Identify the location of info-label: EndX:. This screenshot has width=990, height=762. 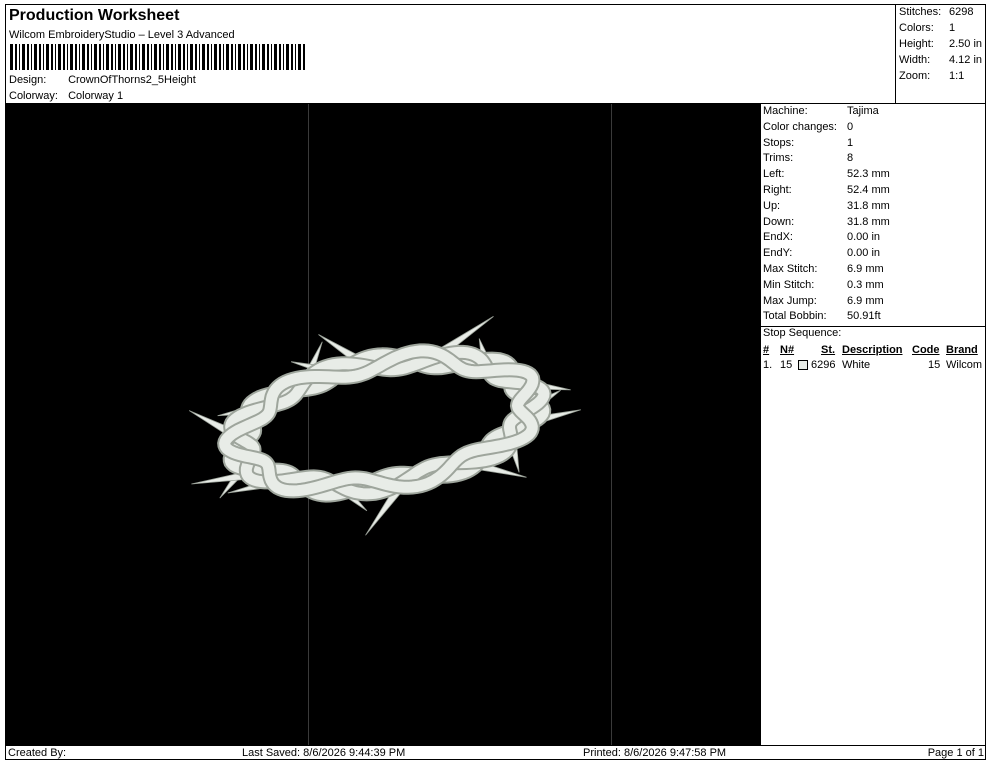
(778, 237).